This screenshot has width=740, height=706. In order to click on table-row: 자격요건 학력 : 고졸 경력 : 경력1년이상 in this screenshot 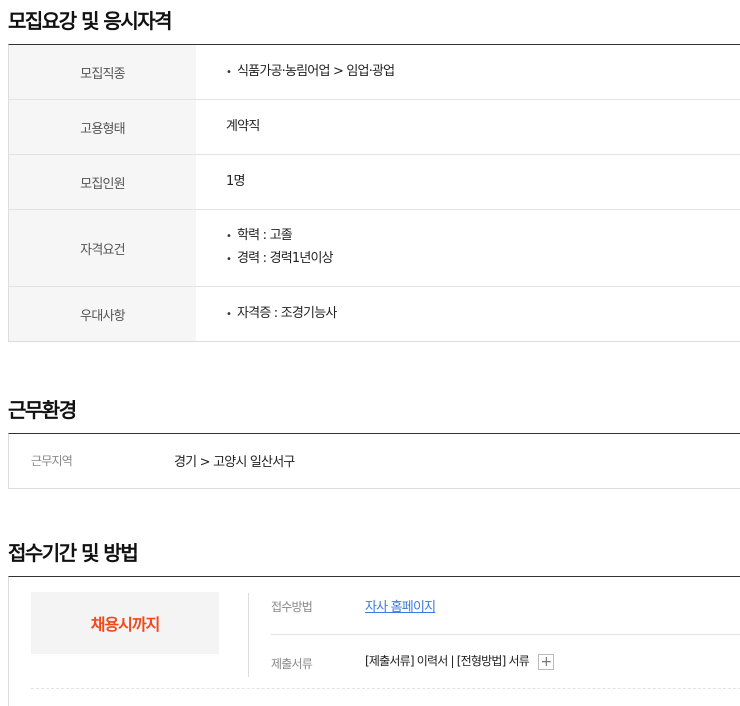, I will do `click(374, 248)`.